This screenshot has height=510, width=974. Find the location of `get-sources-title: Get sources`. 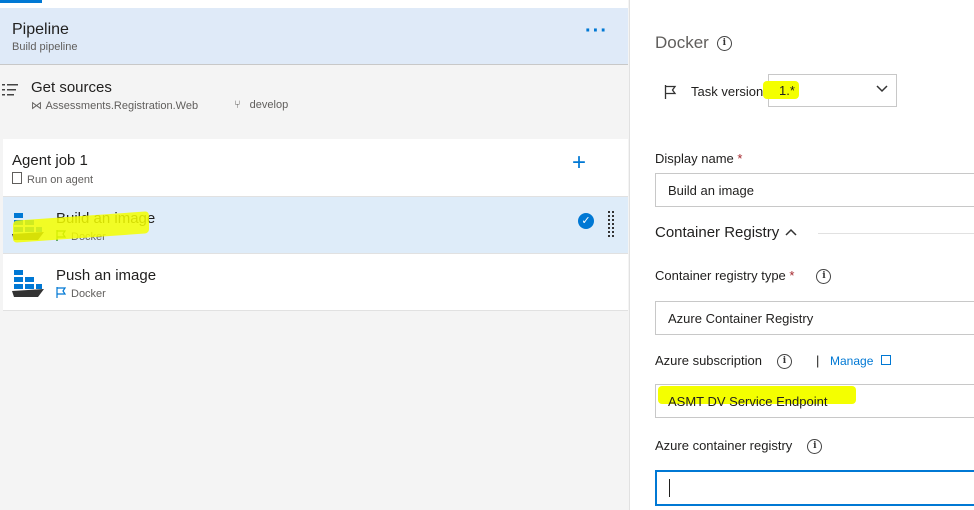

get-sources-title: Get sources is located at coordinates (71, 87).